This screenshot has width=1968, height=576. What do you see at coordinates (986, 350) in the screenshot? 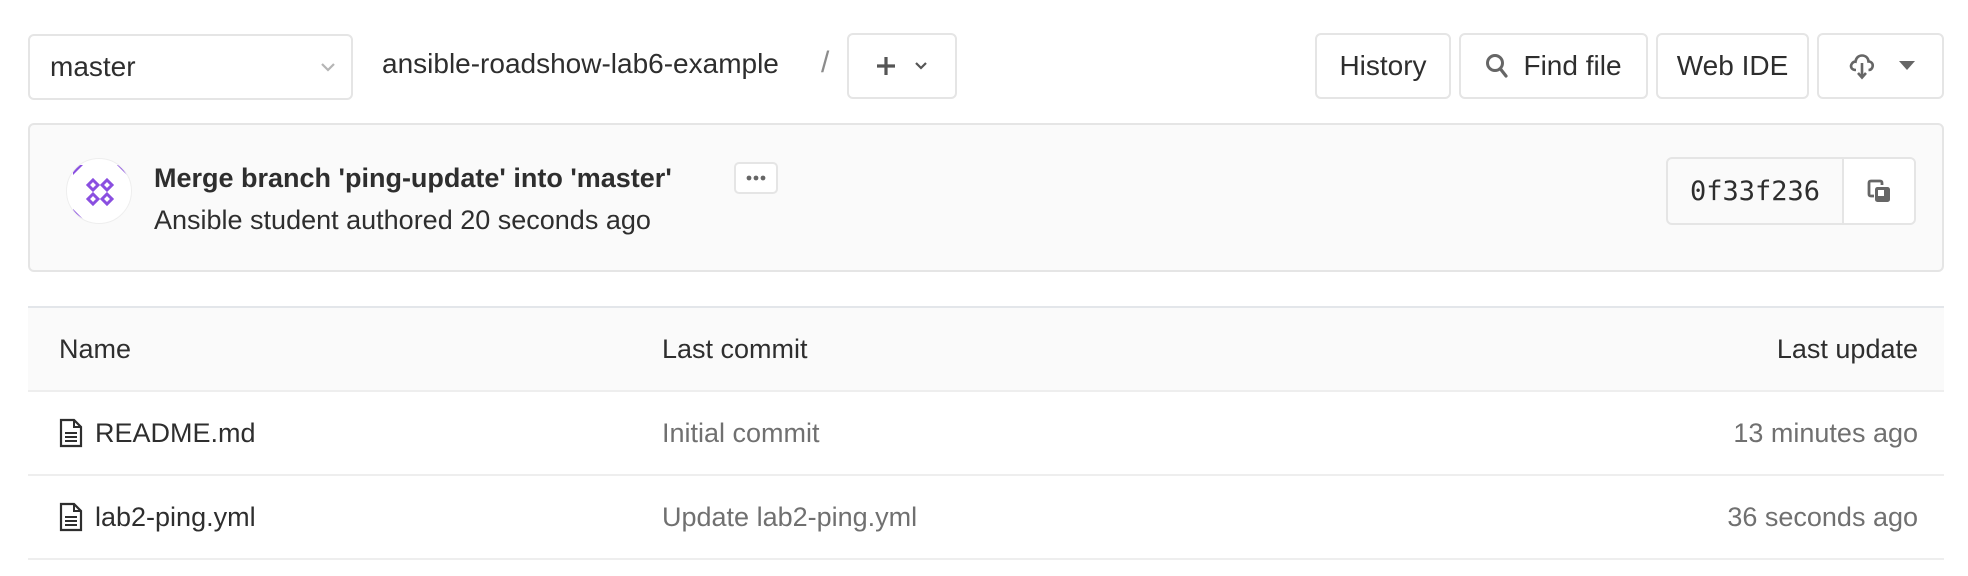
I see `table-header: Name Last commit Last update` at bounding box center [986, 350].